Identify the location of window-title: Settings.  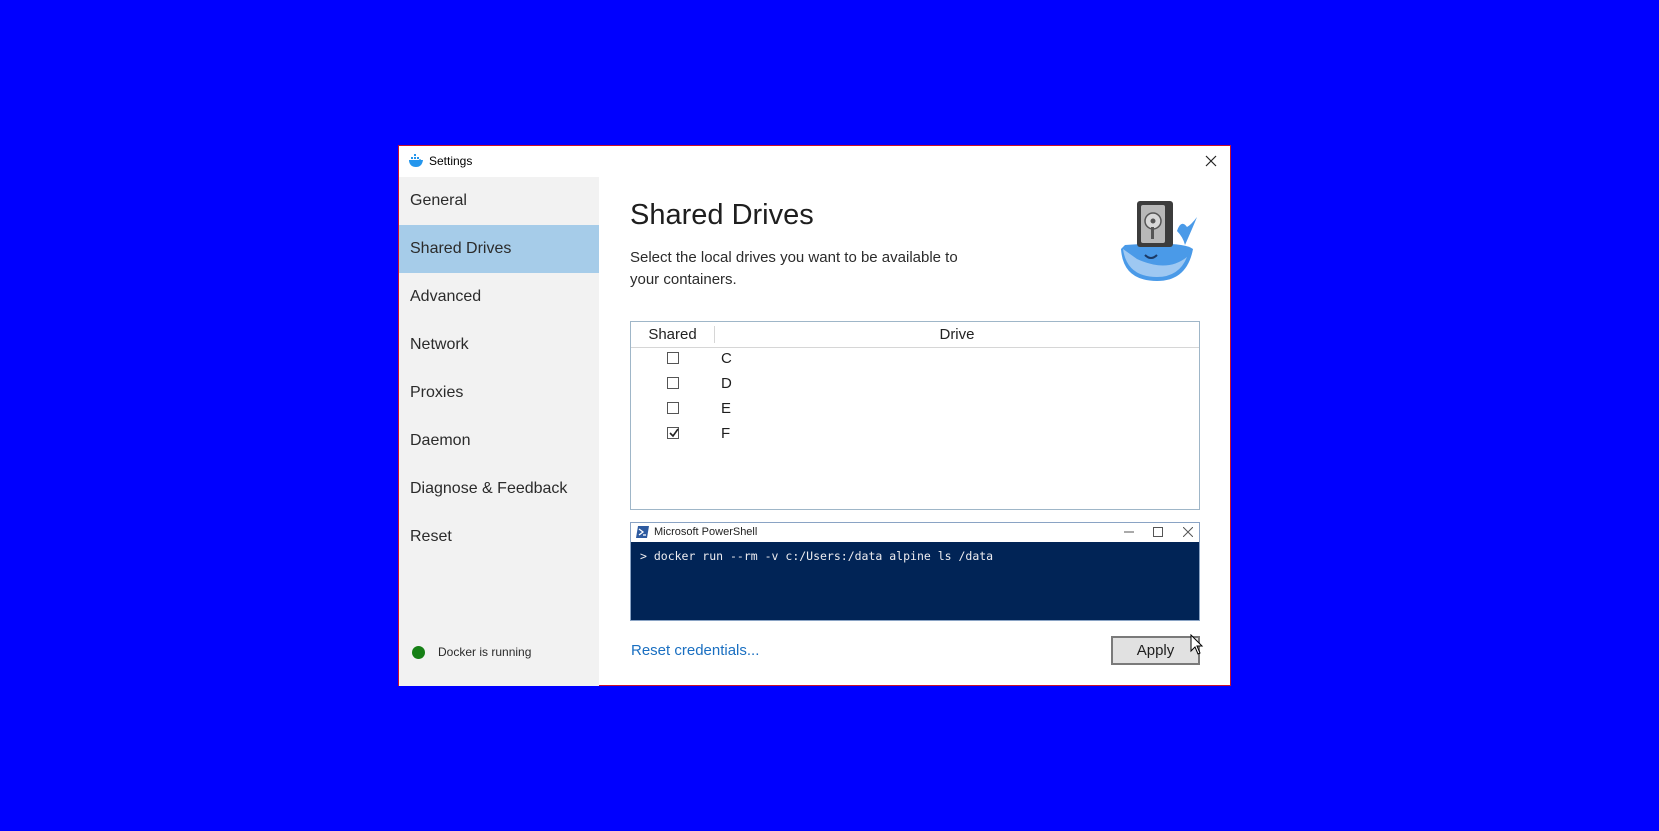
(451, 161).